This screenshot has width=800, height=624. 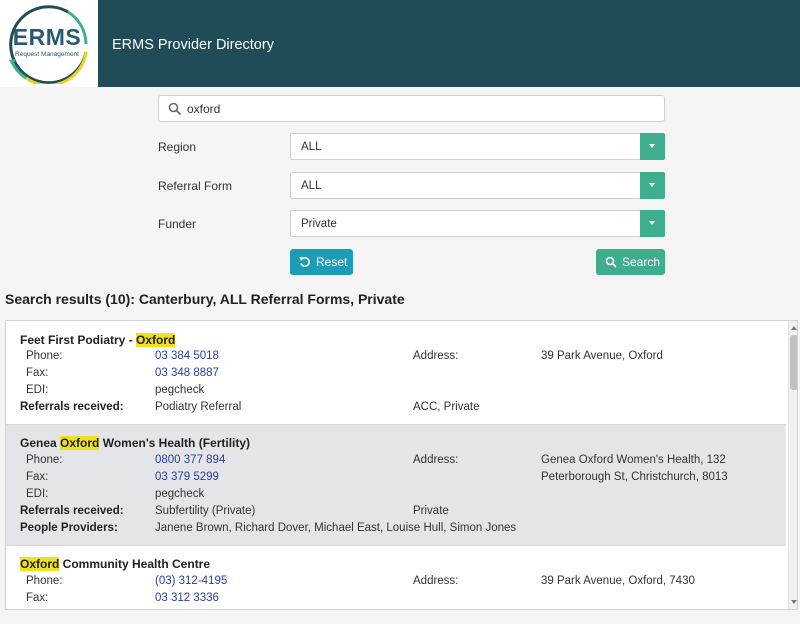 What do you see at coordinates (187, 598) in the screenshot?
I see `fax-link: 03 312 3336` at bounding box center [187, 598].